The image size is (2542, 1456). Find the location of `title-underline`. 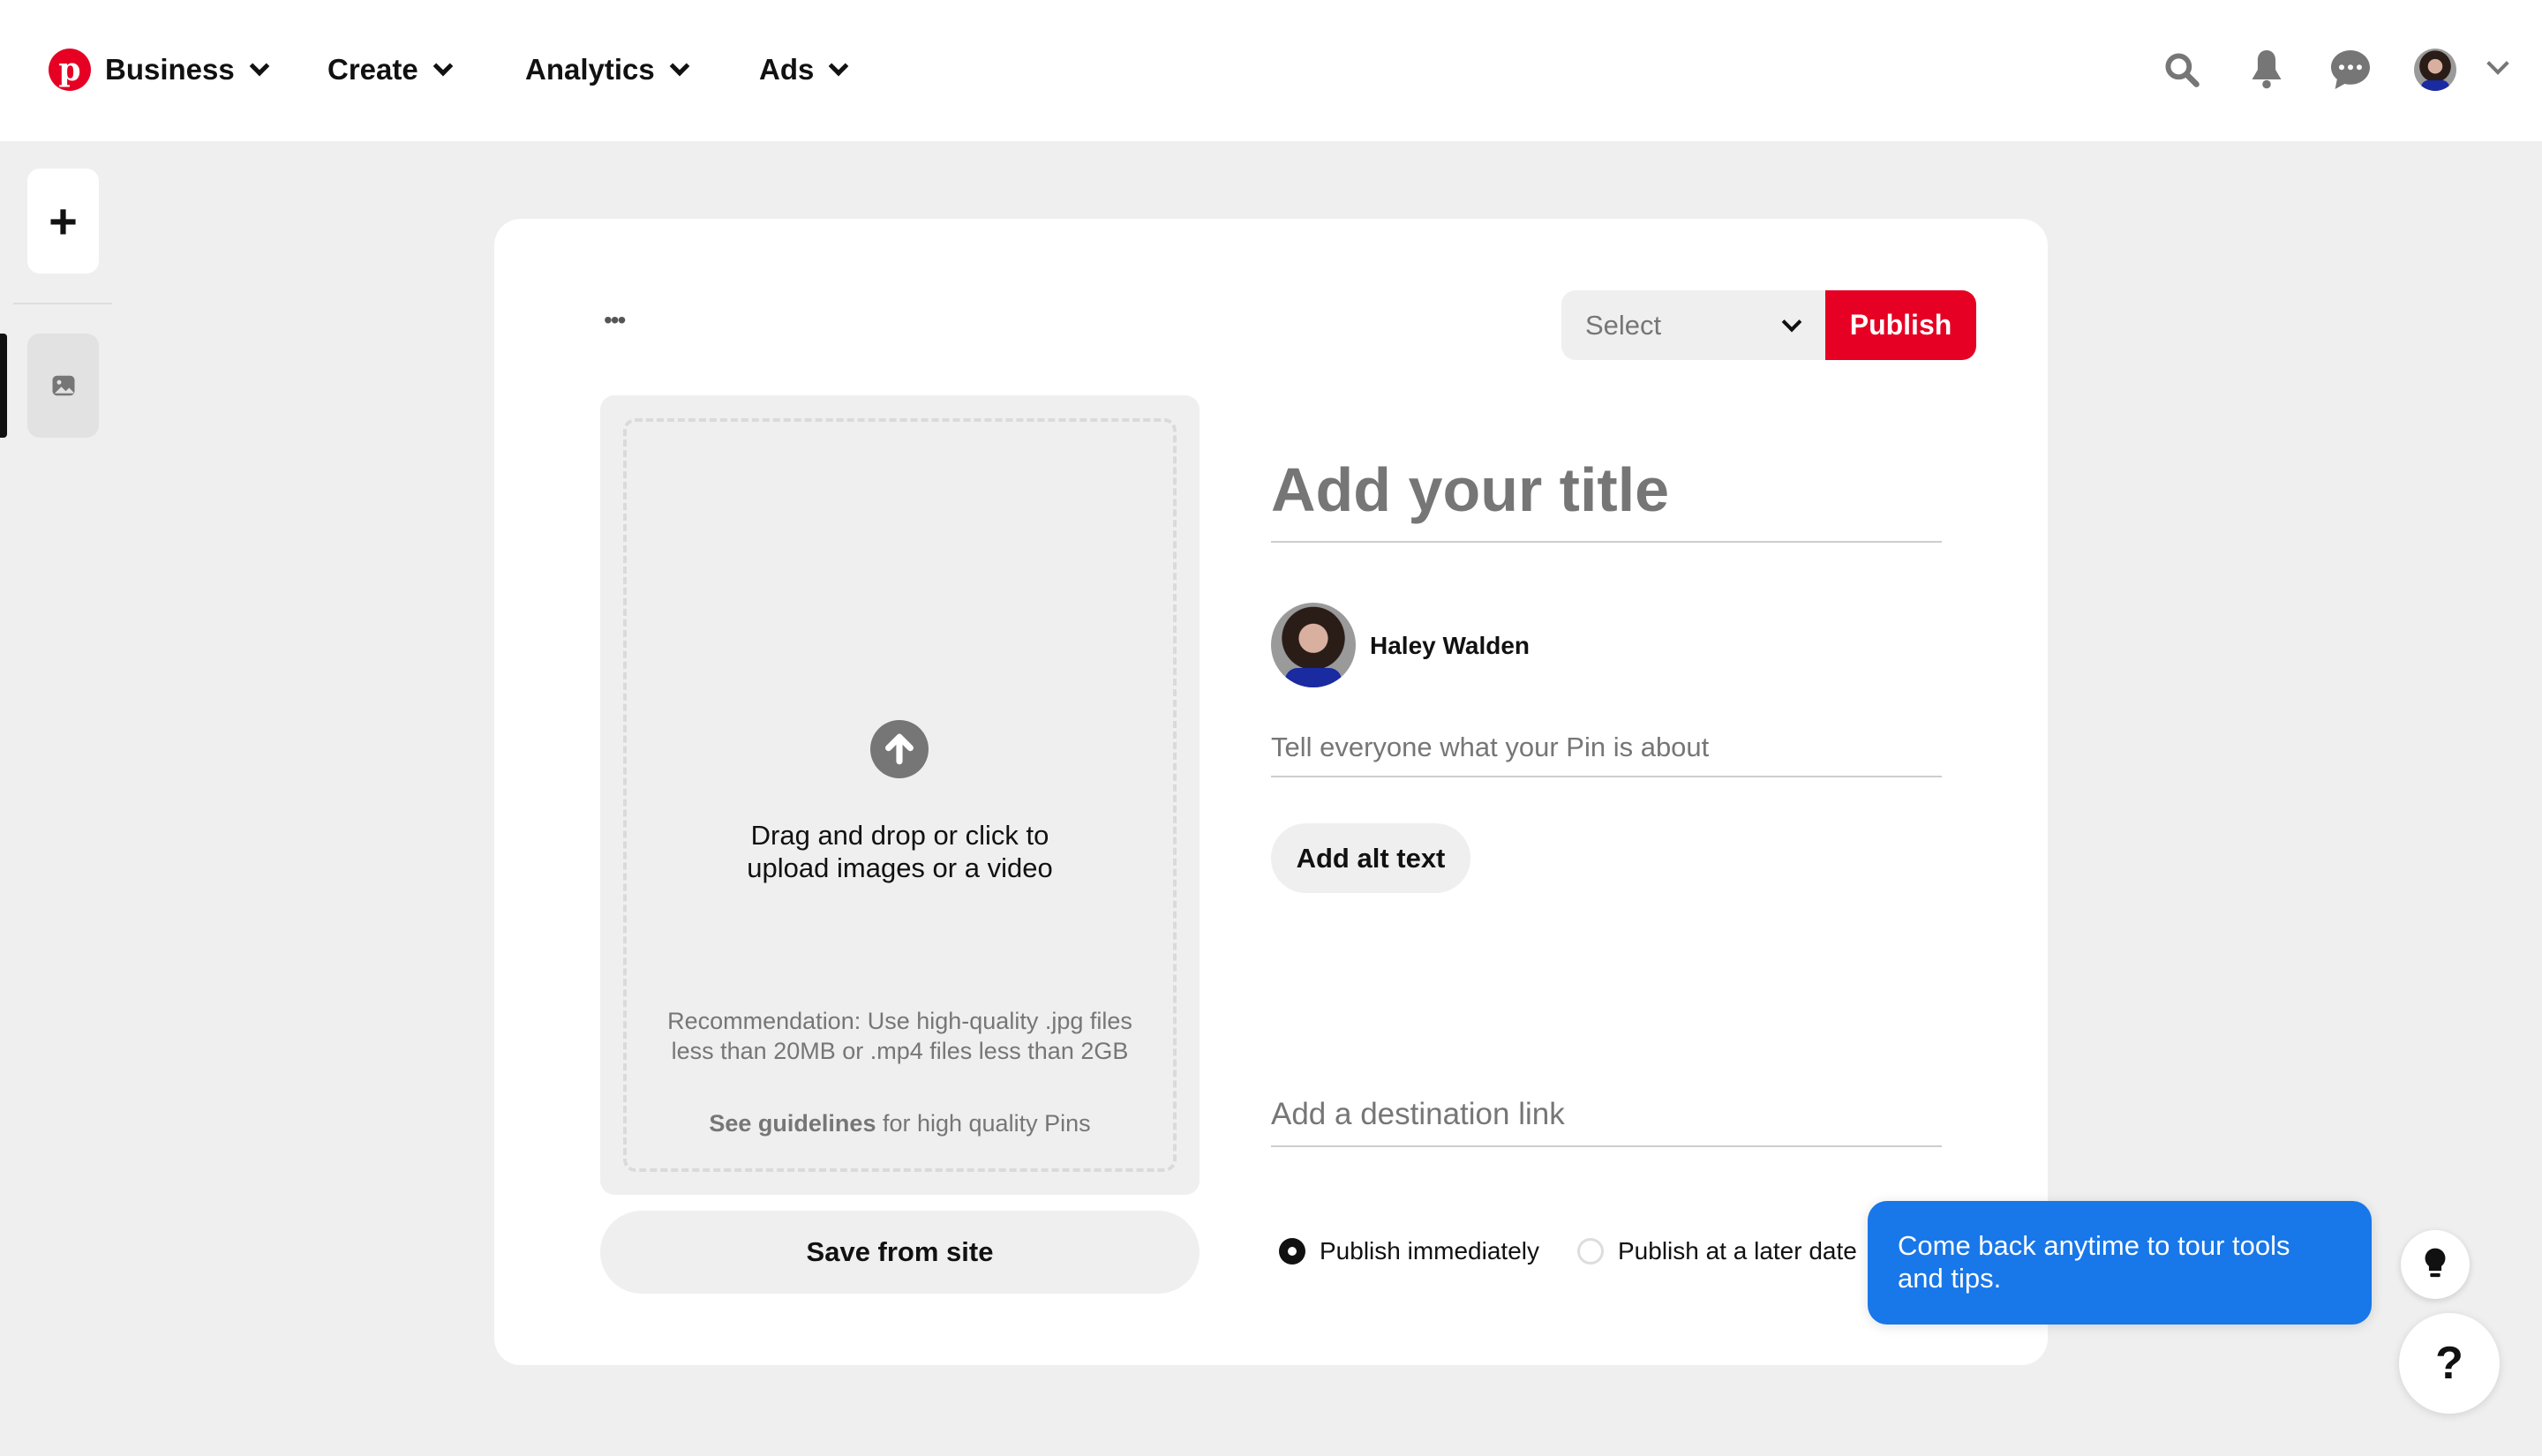

title-underline is located at coordinates (1606, 542).